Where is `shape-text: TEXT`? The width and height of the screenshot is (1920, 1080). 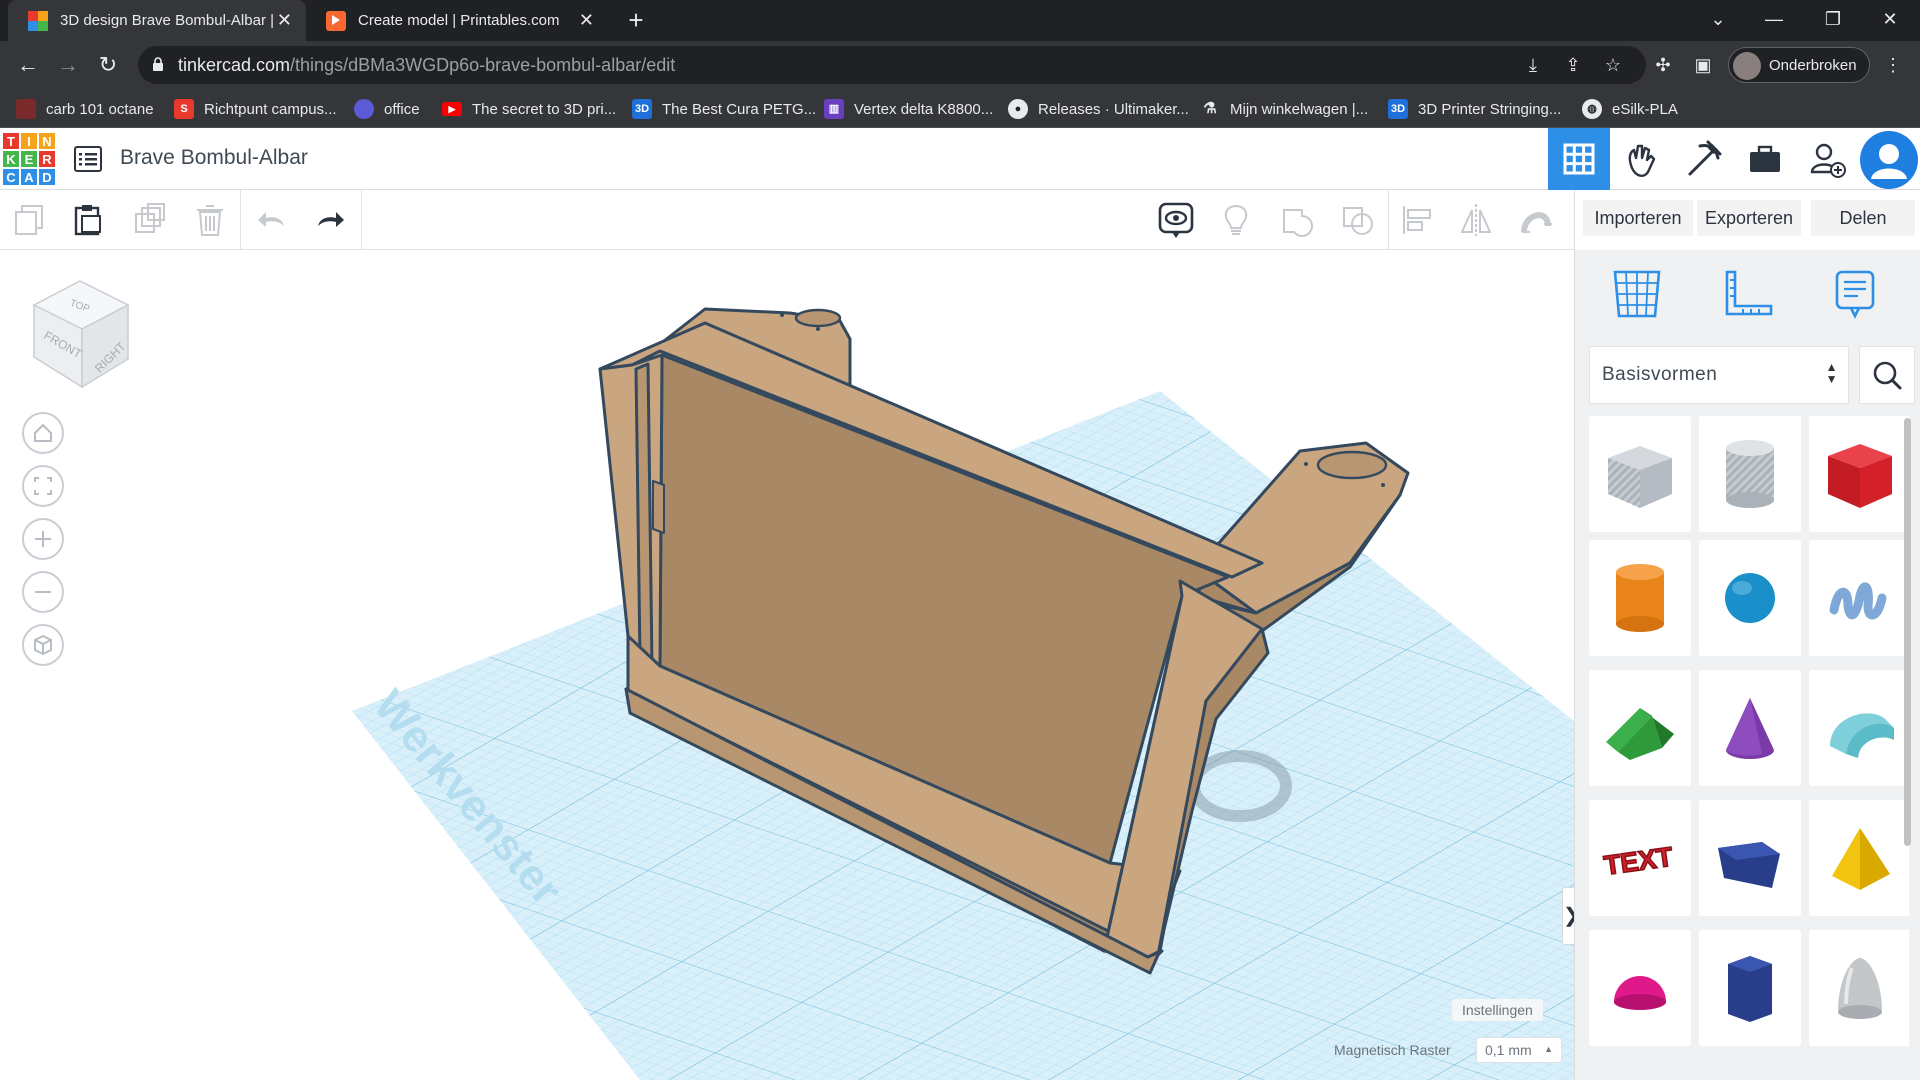
shape-text: TEXT is located at coordinates (1640, 858).